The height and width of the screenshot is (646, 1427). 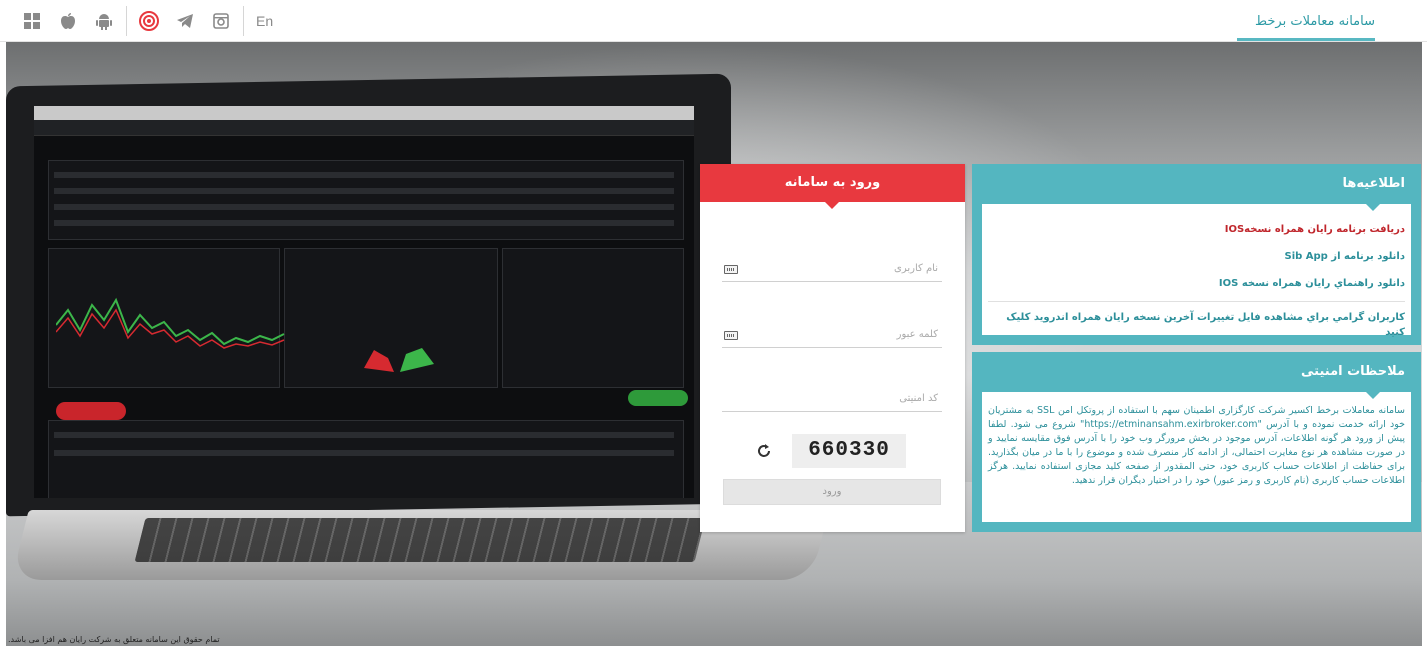 I want to click on captcha-field, so click(x=832, y=399).